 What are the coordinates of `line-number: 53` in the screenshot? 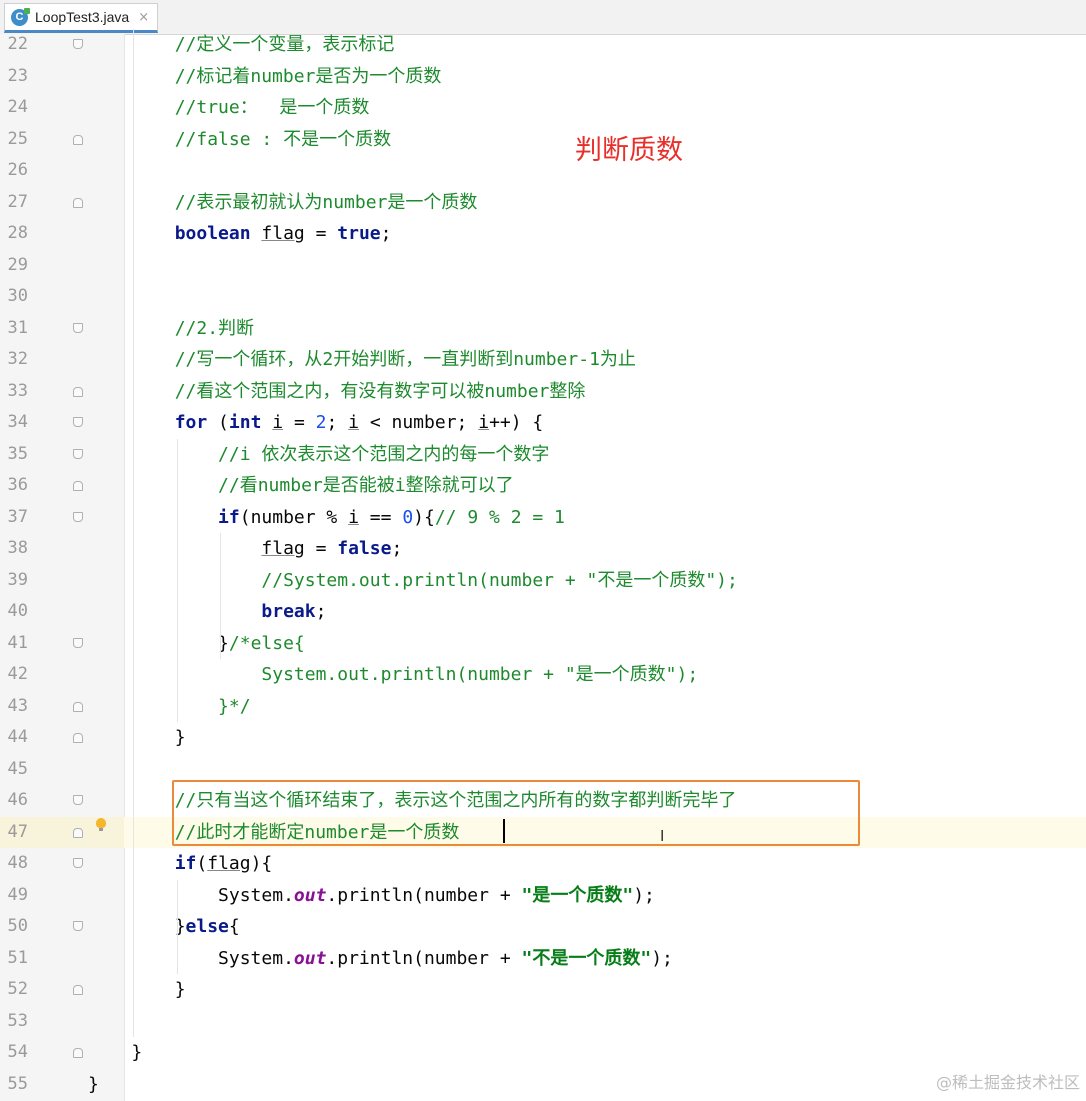 It's located at (14, 1021).